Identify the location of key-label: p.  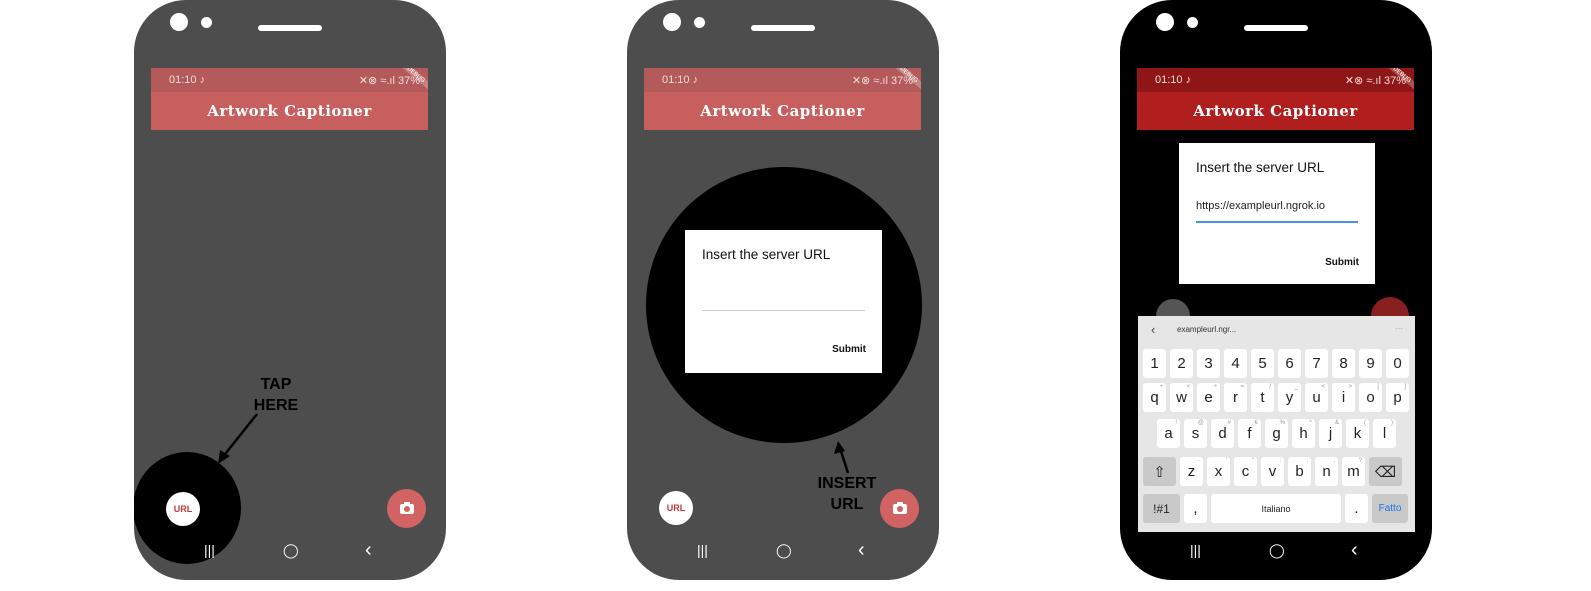
(1397, 397).